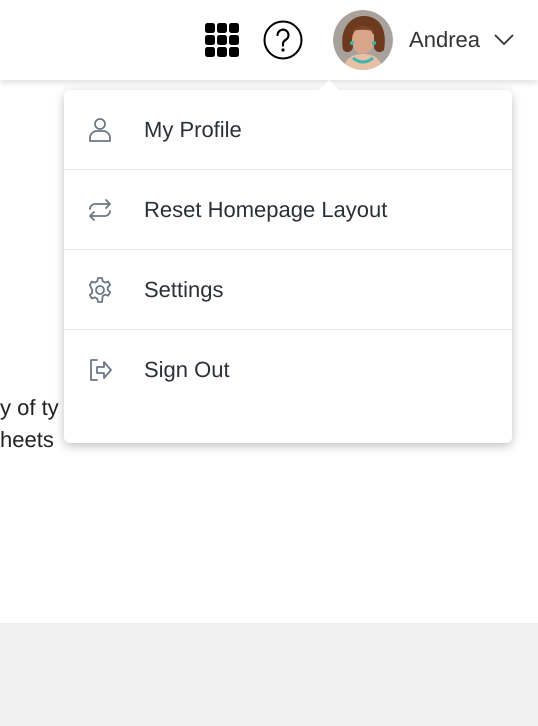 The width and height of the screenshot is (538, 726). Describe the element at coordinates (222, 40) in the screenshot. I see `apps-grid-icon` at that location.